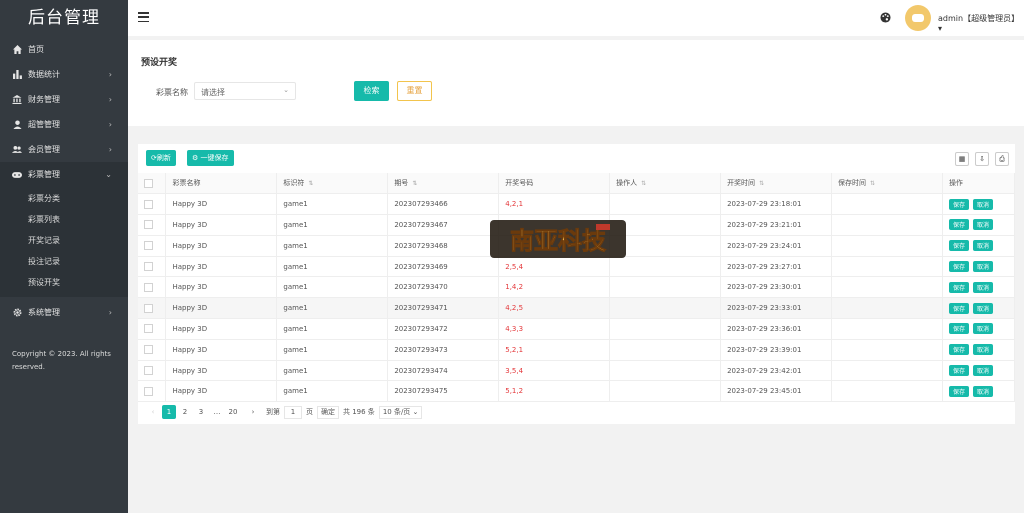  Describe the element at coordinates (64, 99) in the screenshot. I see `sidebar-item-finance: 财务管理 ›` at that location.